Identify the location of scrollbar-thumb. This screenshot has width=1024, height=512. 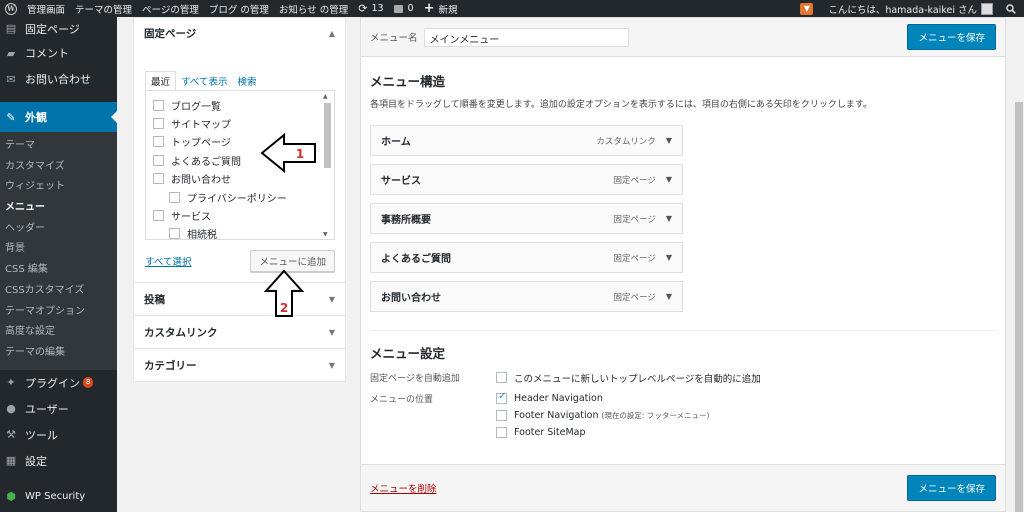
(327, 135).